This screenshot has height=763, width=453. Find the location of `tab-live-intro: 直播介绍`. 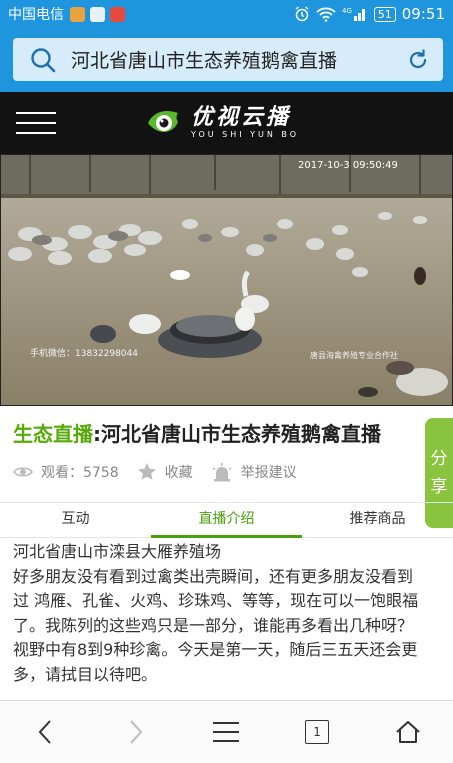

tab-live-intro: 直播介绍 is located at coordinates (226, 520).